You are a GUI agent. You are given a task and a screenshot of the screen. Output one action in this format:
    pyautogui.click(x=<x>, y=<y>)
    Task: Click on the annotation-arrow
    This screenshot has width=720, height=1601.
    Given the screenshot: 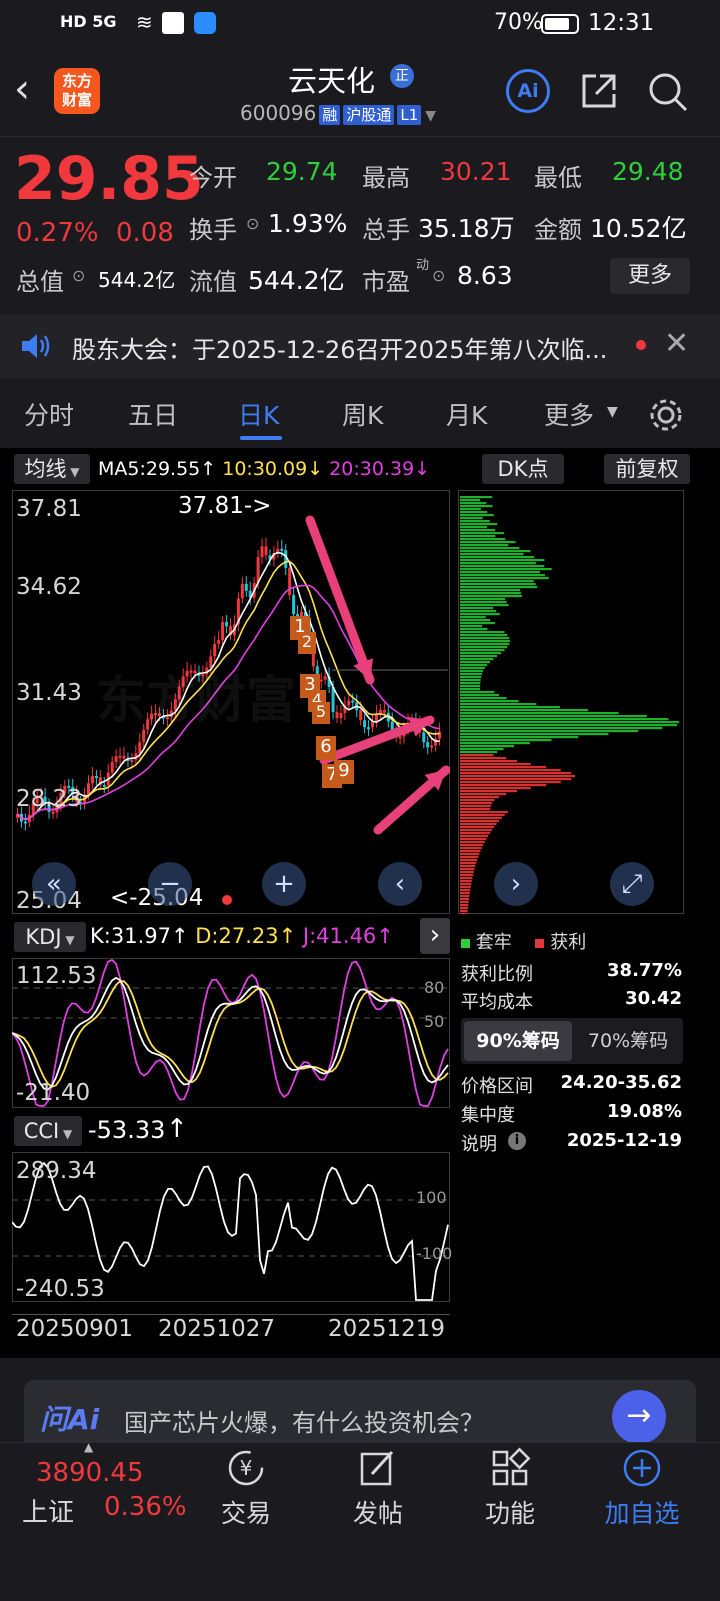 What is the action you would take?
    pyautogui.click(x=340, y=600)
    